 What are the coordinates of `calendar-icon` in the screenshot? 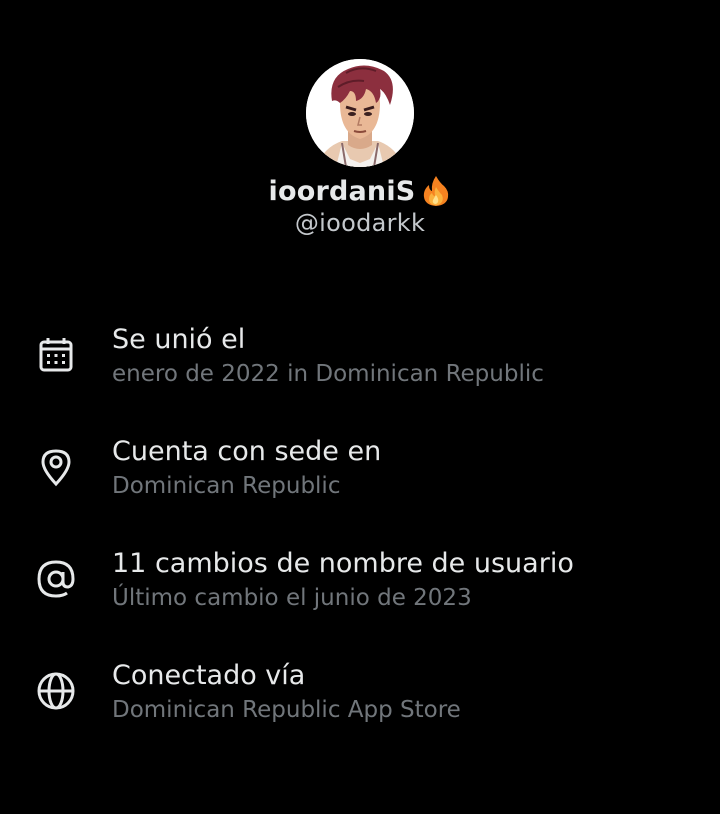 It's located at (56, 355).